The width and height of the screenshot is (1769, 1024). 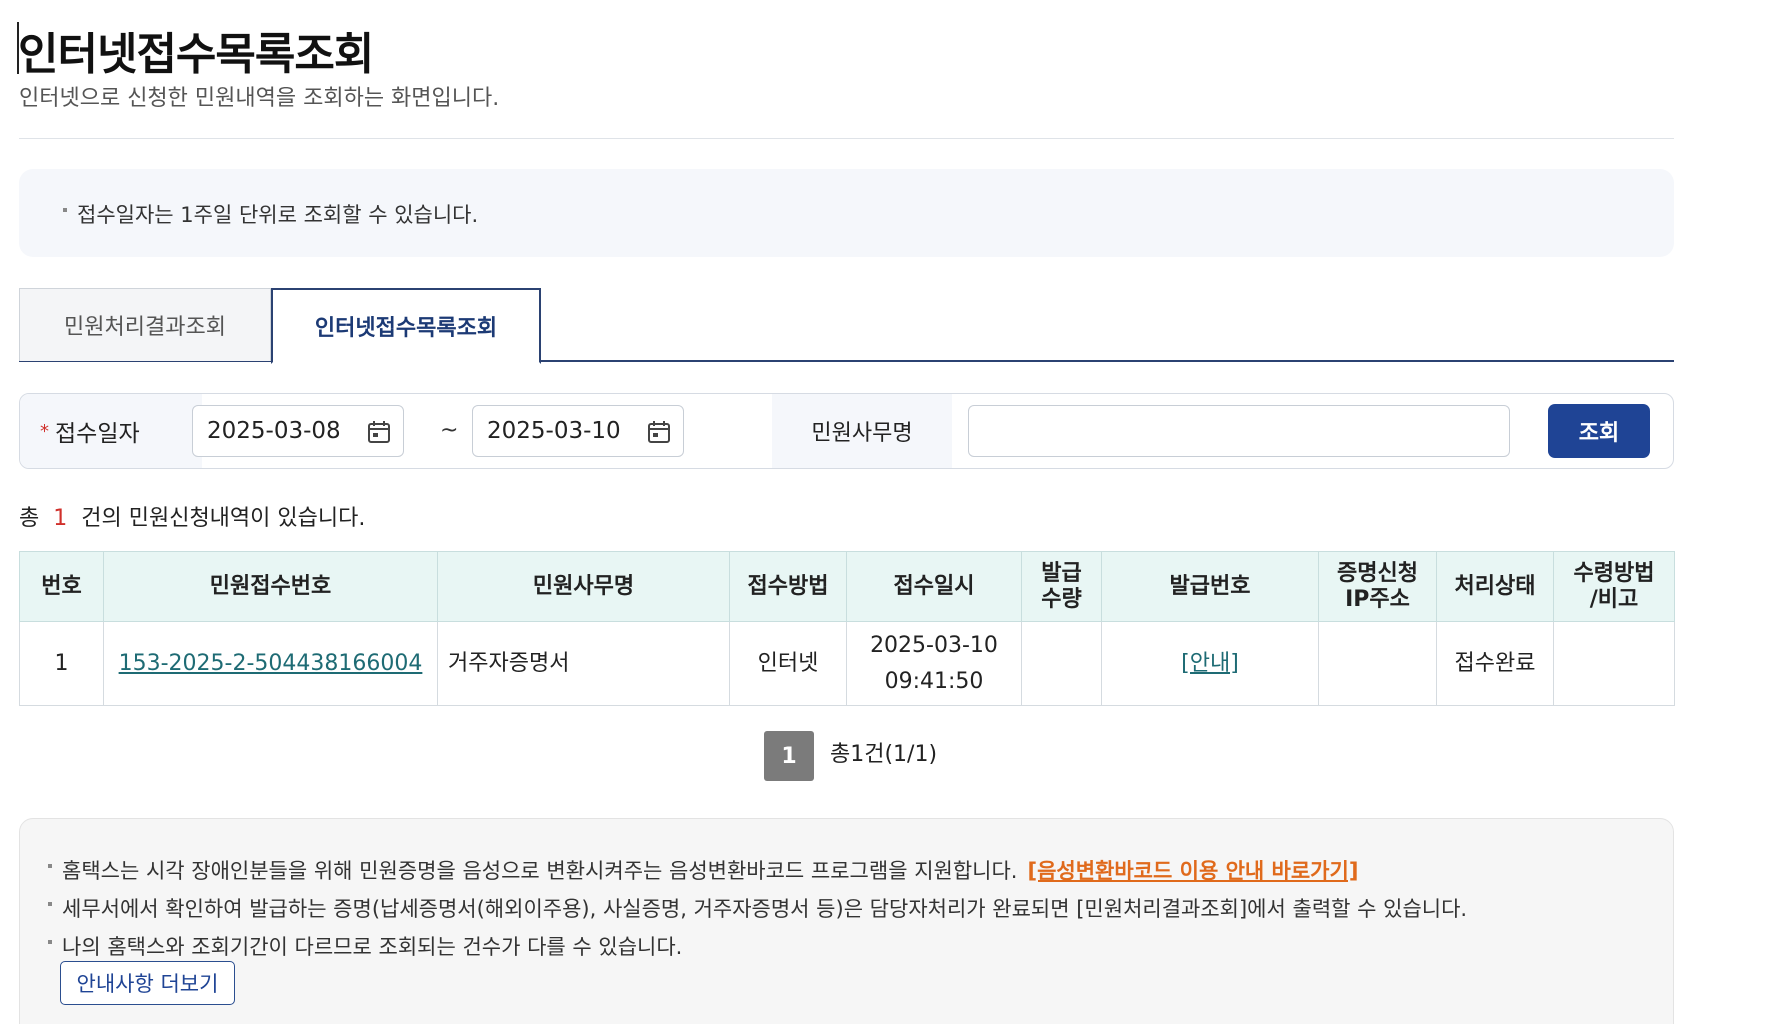 I want to click on summary-suffix: 건의 민원신청내역이 있습니다., so click(x=223, y=518).